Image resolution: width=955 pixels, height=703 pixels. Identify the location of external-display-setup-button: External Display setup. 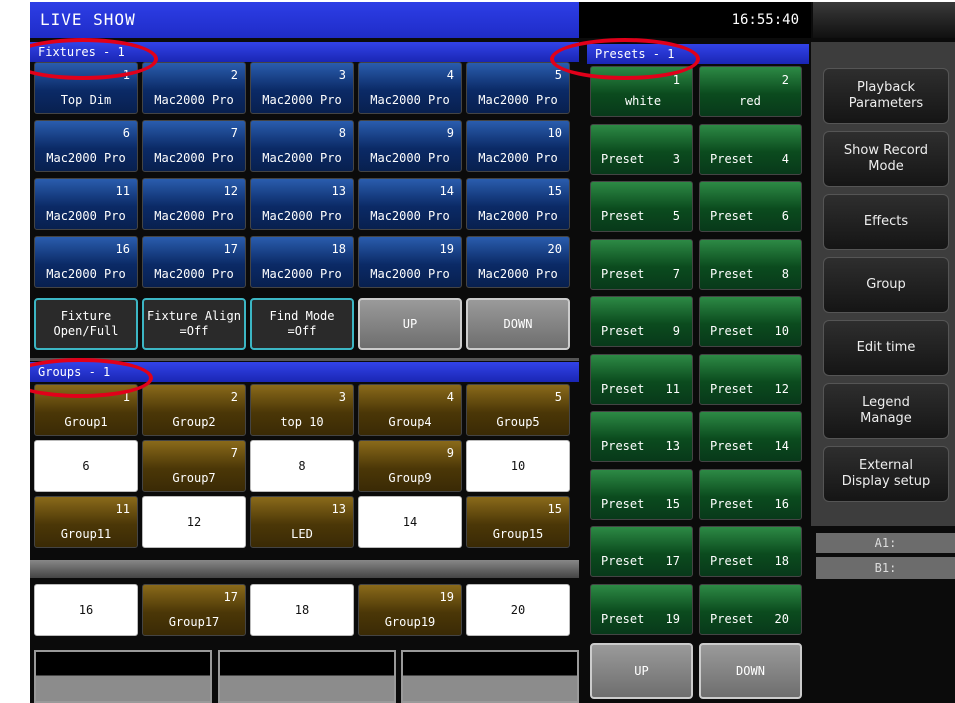
(886, 474).